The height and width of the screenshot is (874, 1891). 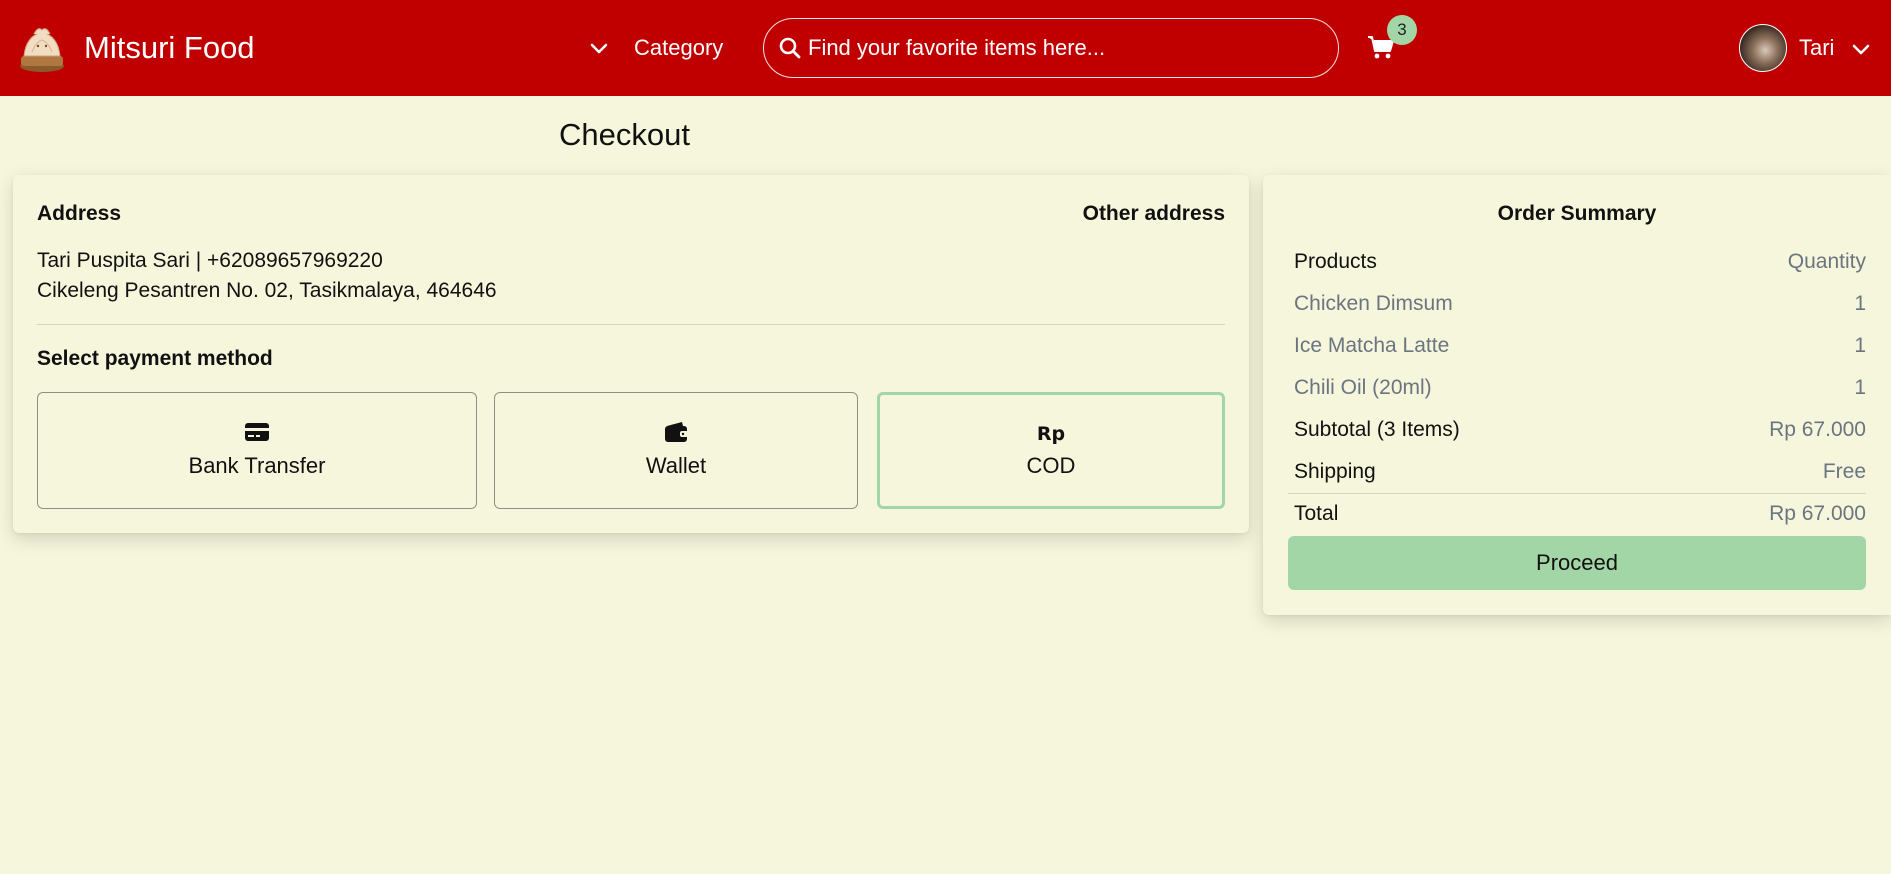 What do you see at coordinates (1580, 472) in the screenshot?
I see `shipping-row: Shipping Free` at bounding box center [1580, 472].